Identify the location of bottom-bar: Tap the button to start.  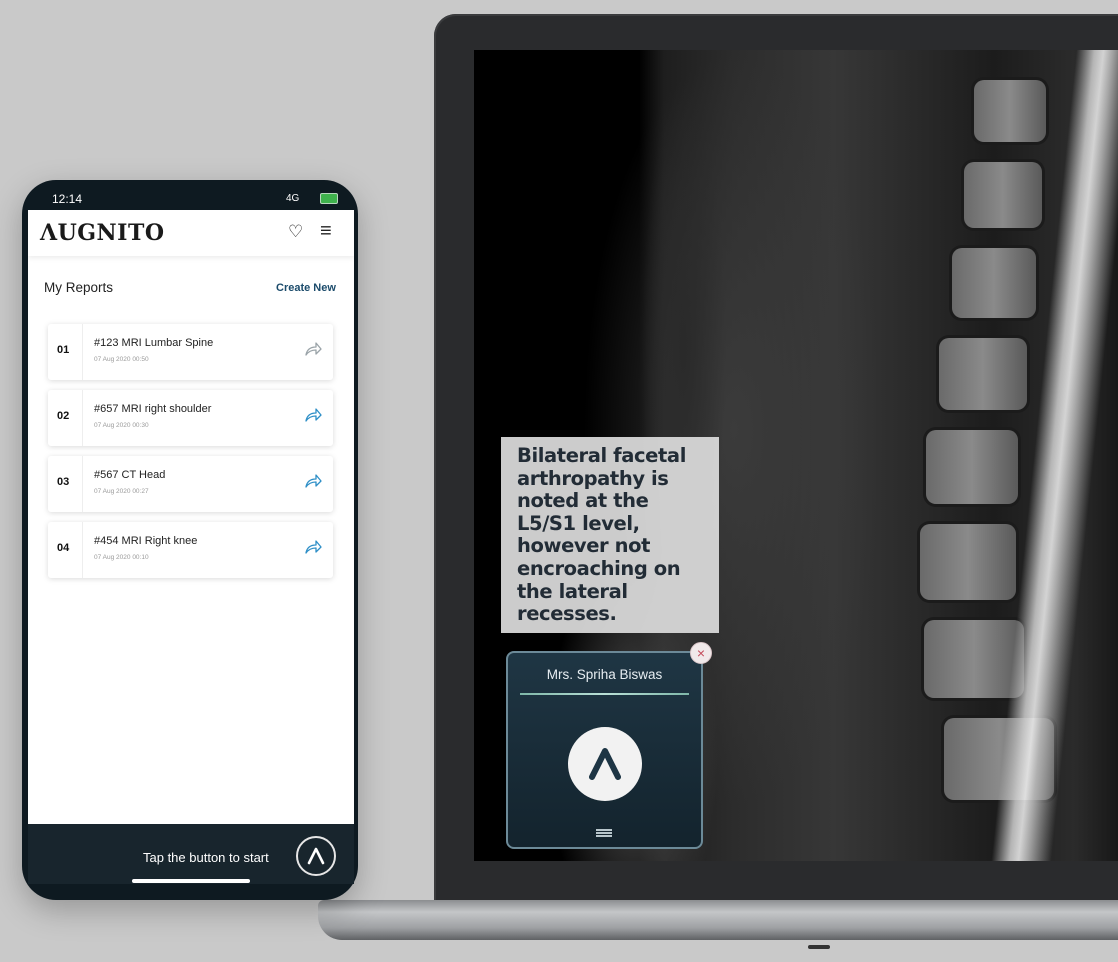
(191, 854).